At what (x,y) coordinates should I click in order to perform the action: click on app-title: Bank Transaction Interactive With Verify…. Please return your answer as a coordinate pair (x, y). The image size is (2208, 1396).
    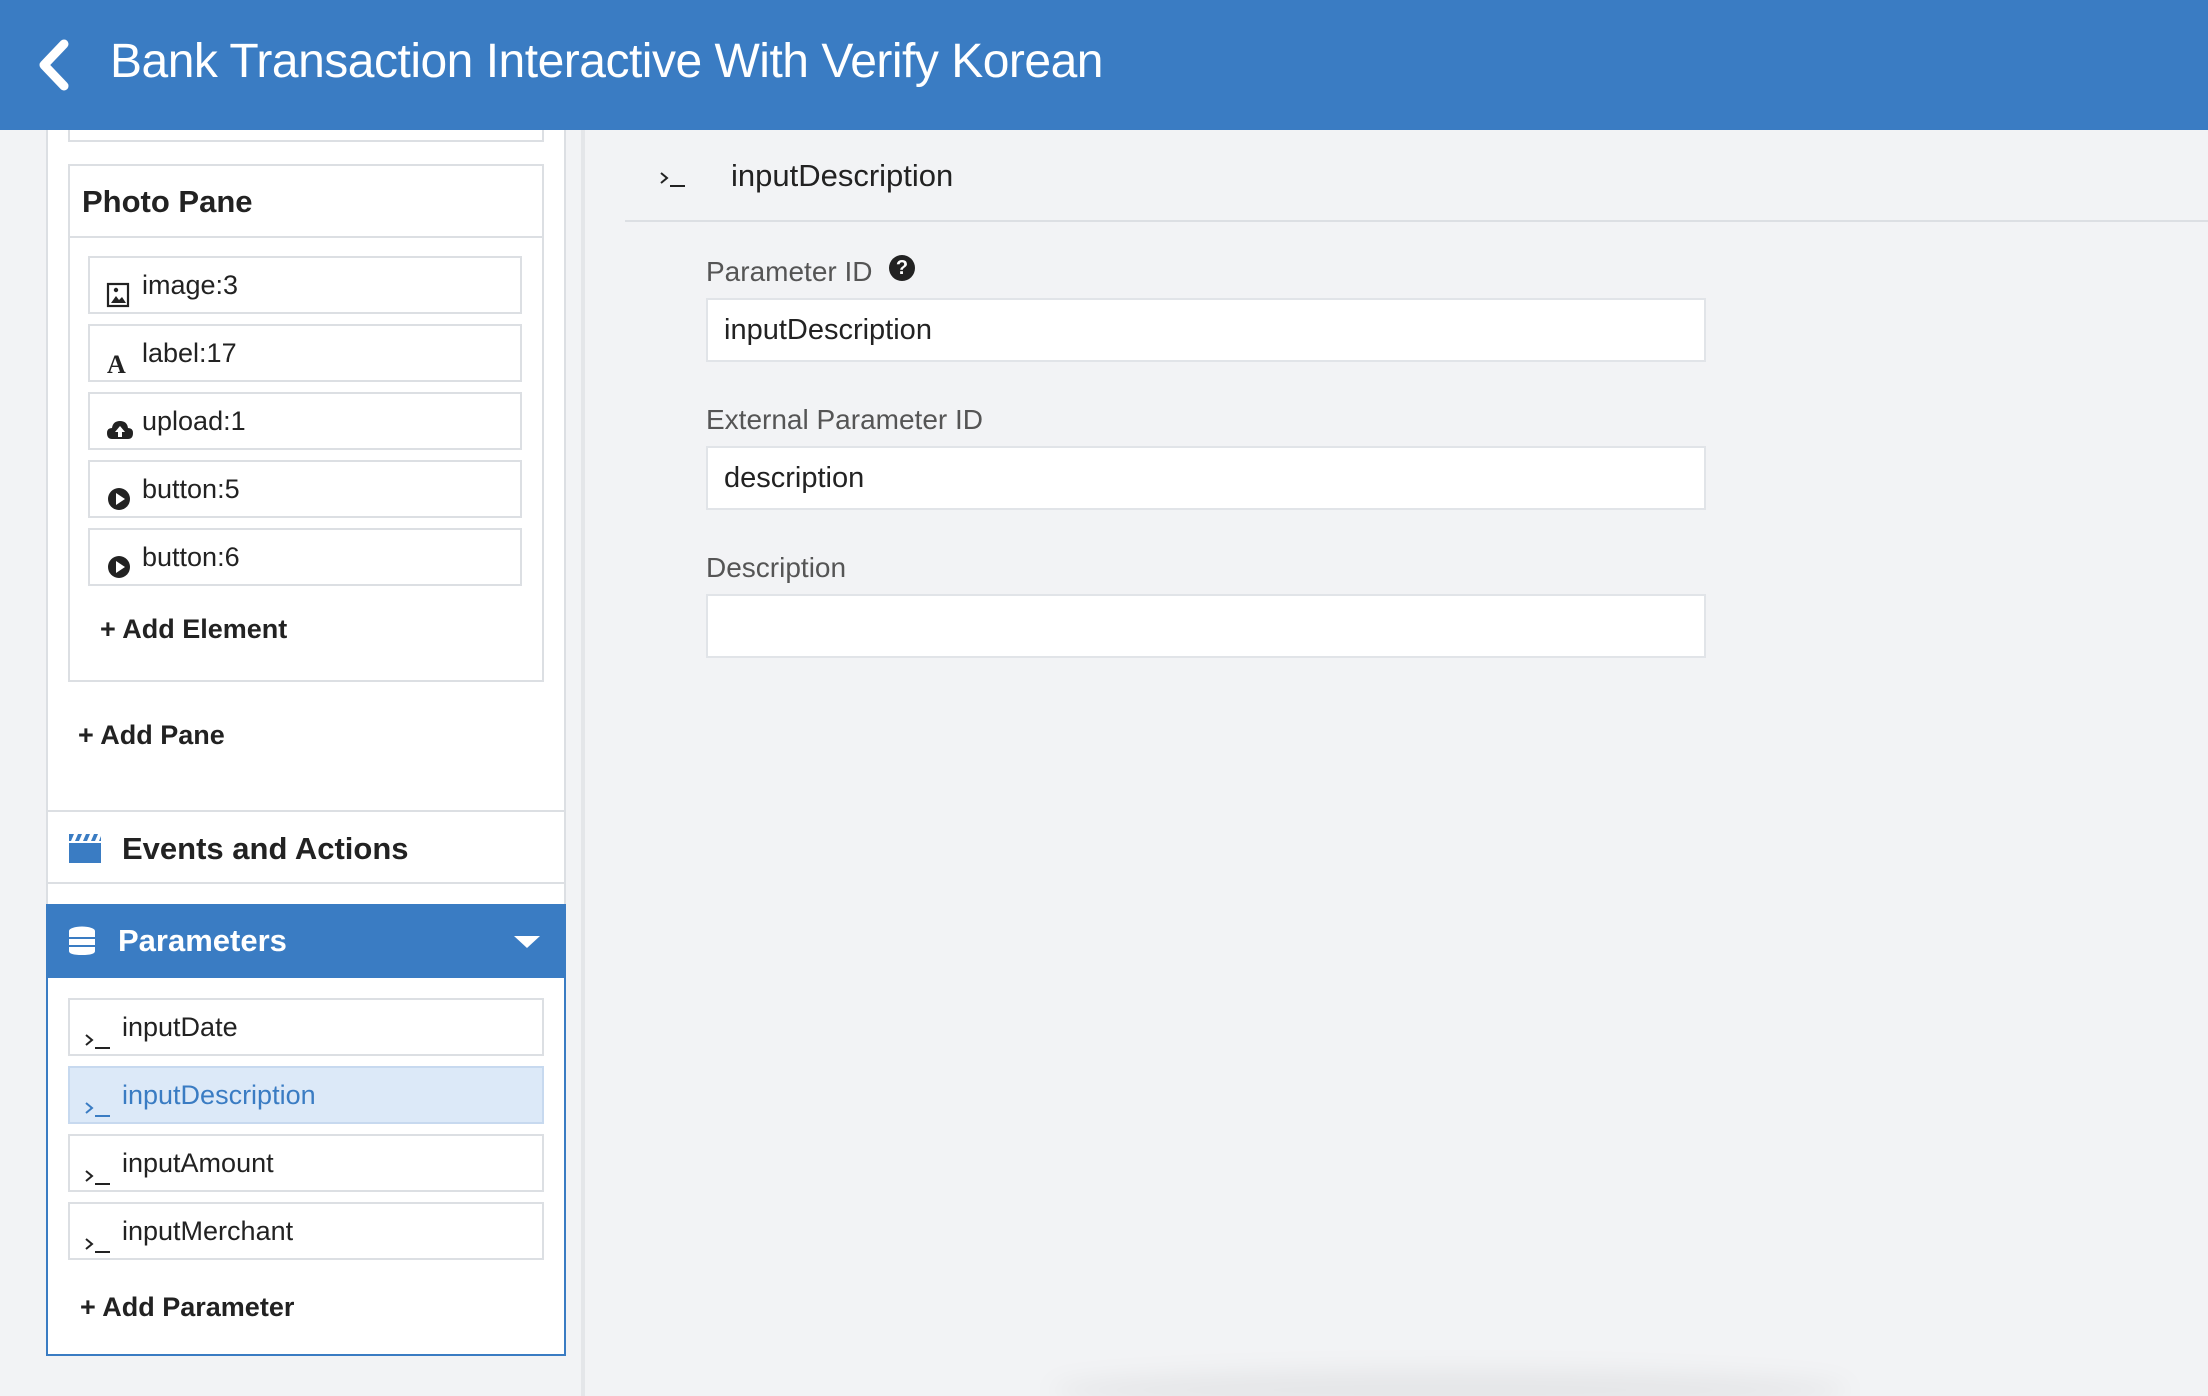
    Looking at the image, I should click on (606, 61).